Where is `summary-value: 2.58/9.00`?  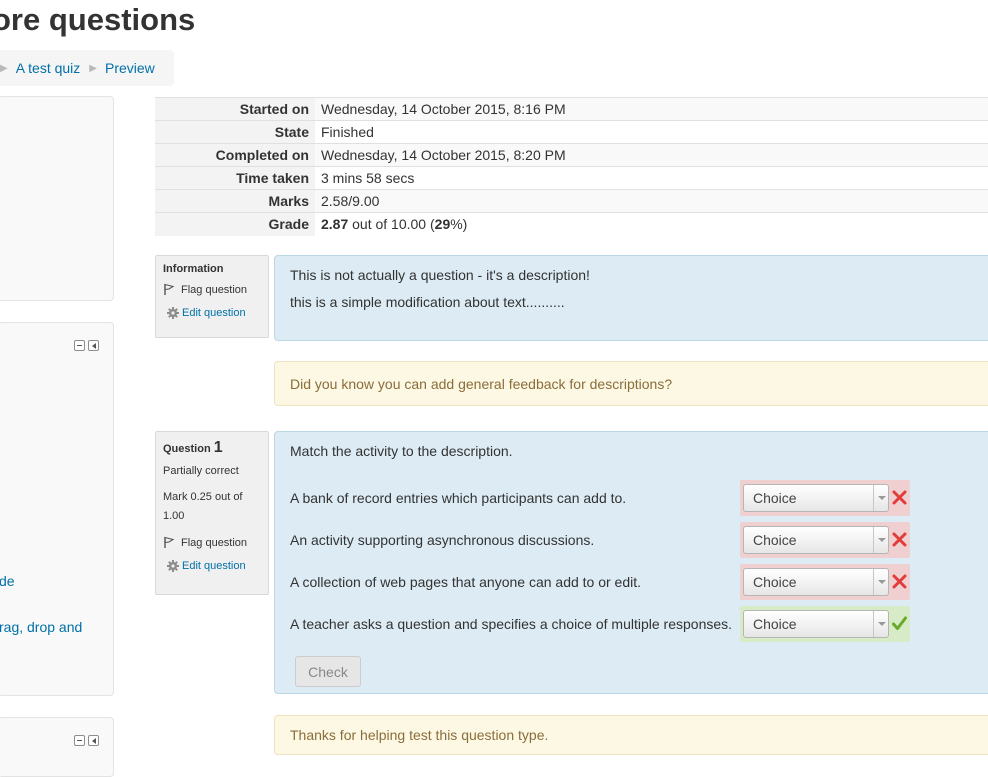
summary-value: 2.58/9.00 is located at coordinates (651, 201).